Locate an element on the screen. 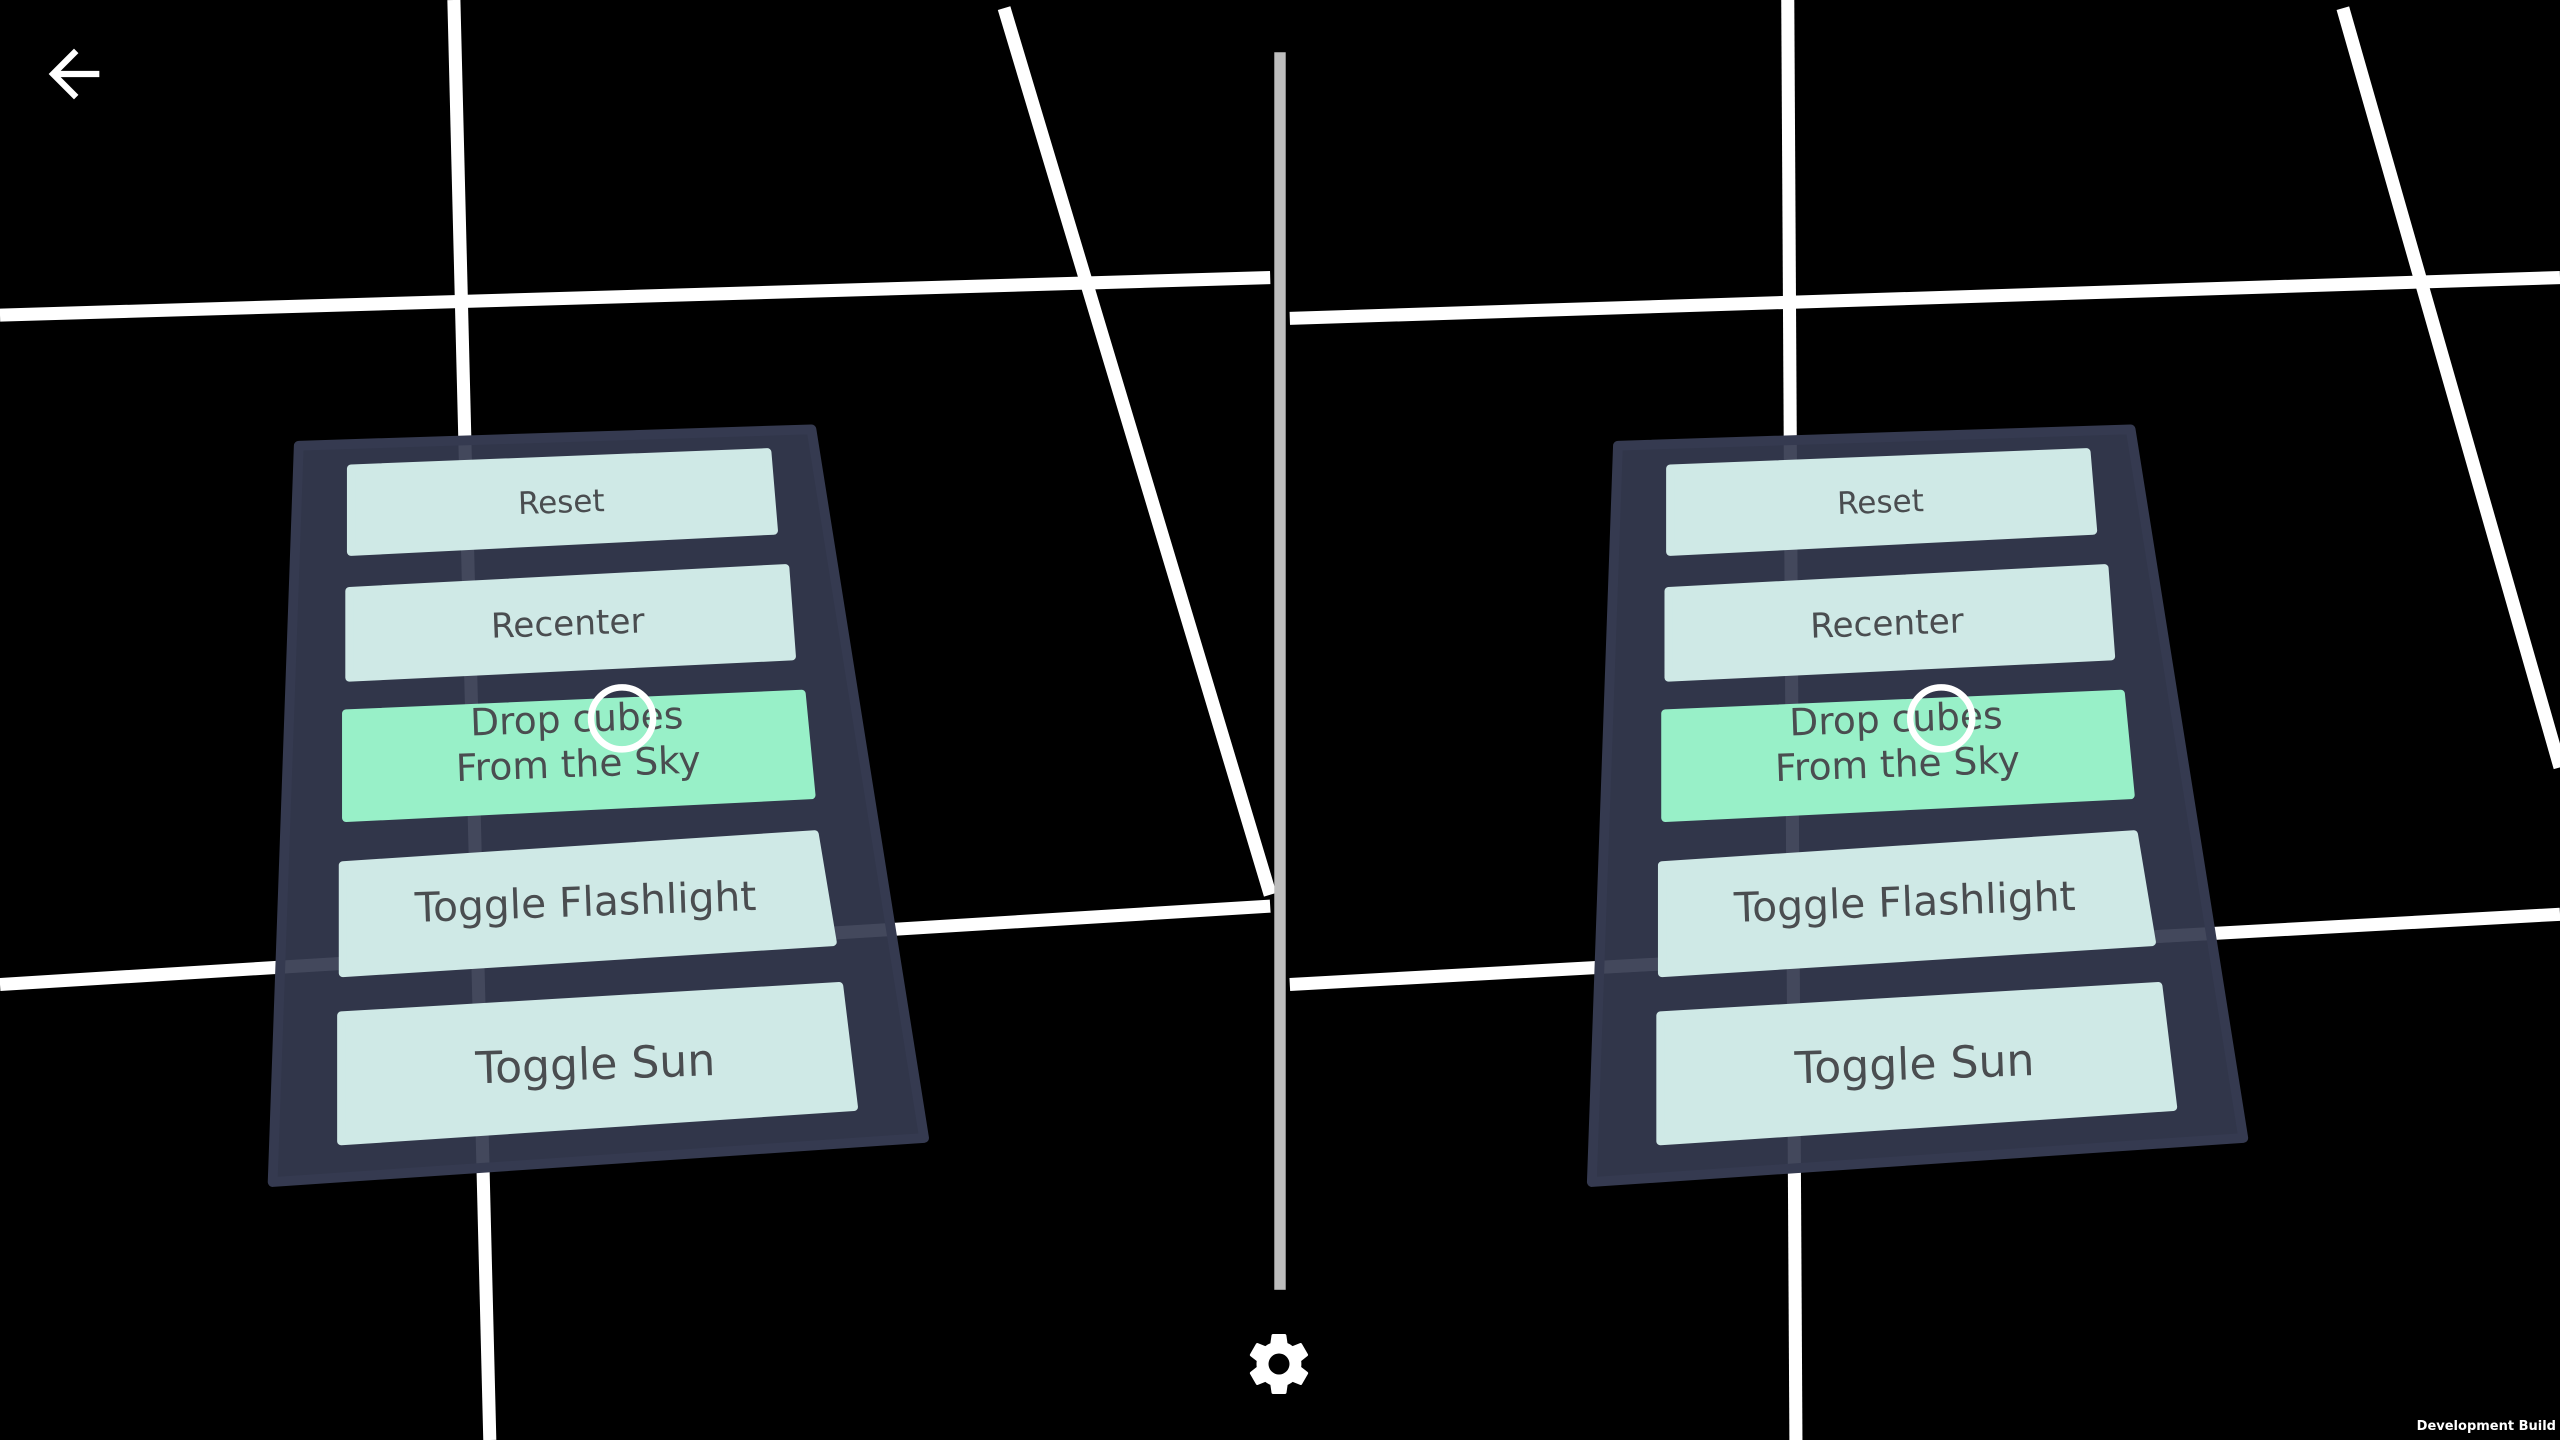 This screenshot has width=2560, height=1440. eye-divider is located at coordinates (1280, 671).